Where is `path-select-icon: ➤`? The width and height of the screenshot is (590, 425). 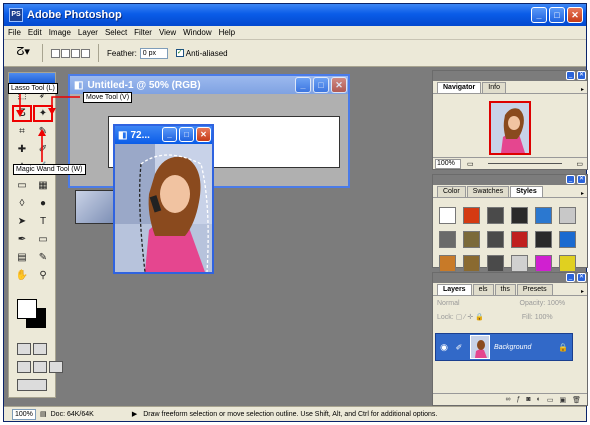 path-select-icon: ➤ is located at coordinates (22, 221).